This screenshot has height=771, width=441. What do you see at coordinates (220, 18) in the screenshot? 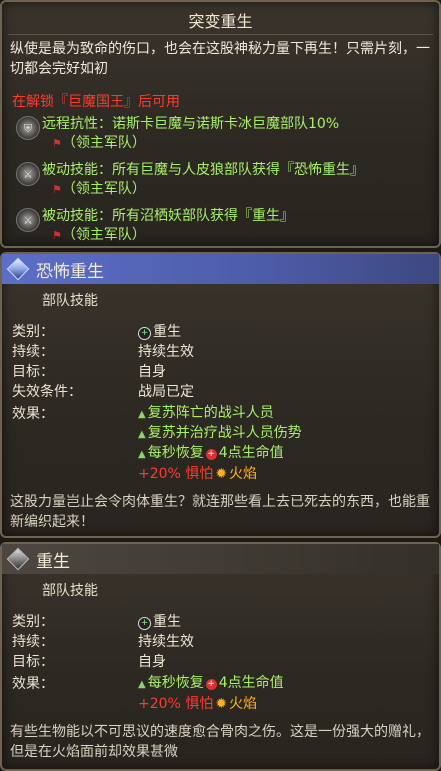
I see `tooltip-title: 突变重生` at bounding box center [220, 18].